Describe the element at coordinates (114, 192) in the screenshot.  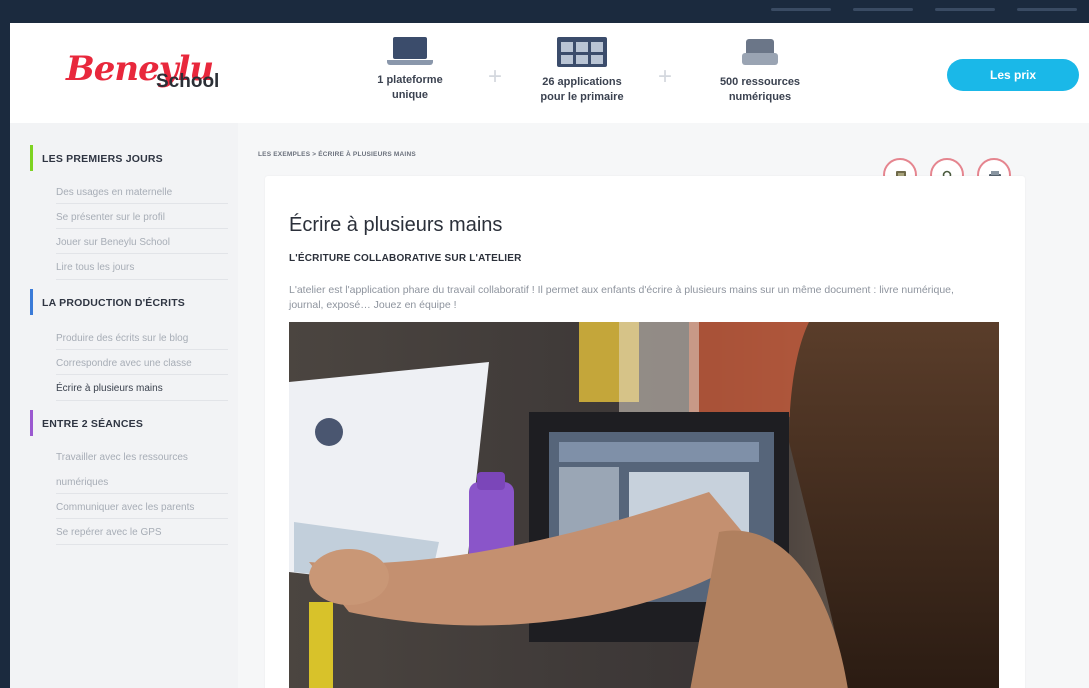
I see `sidebar-item: Des usages en maternelle` at that location.